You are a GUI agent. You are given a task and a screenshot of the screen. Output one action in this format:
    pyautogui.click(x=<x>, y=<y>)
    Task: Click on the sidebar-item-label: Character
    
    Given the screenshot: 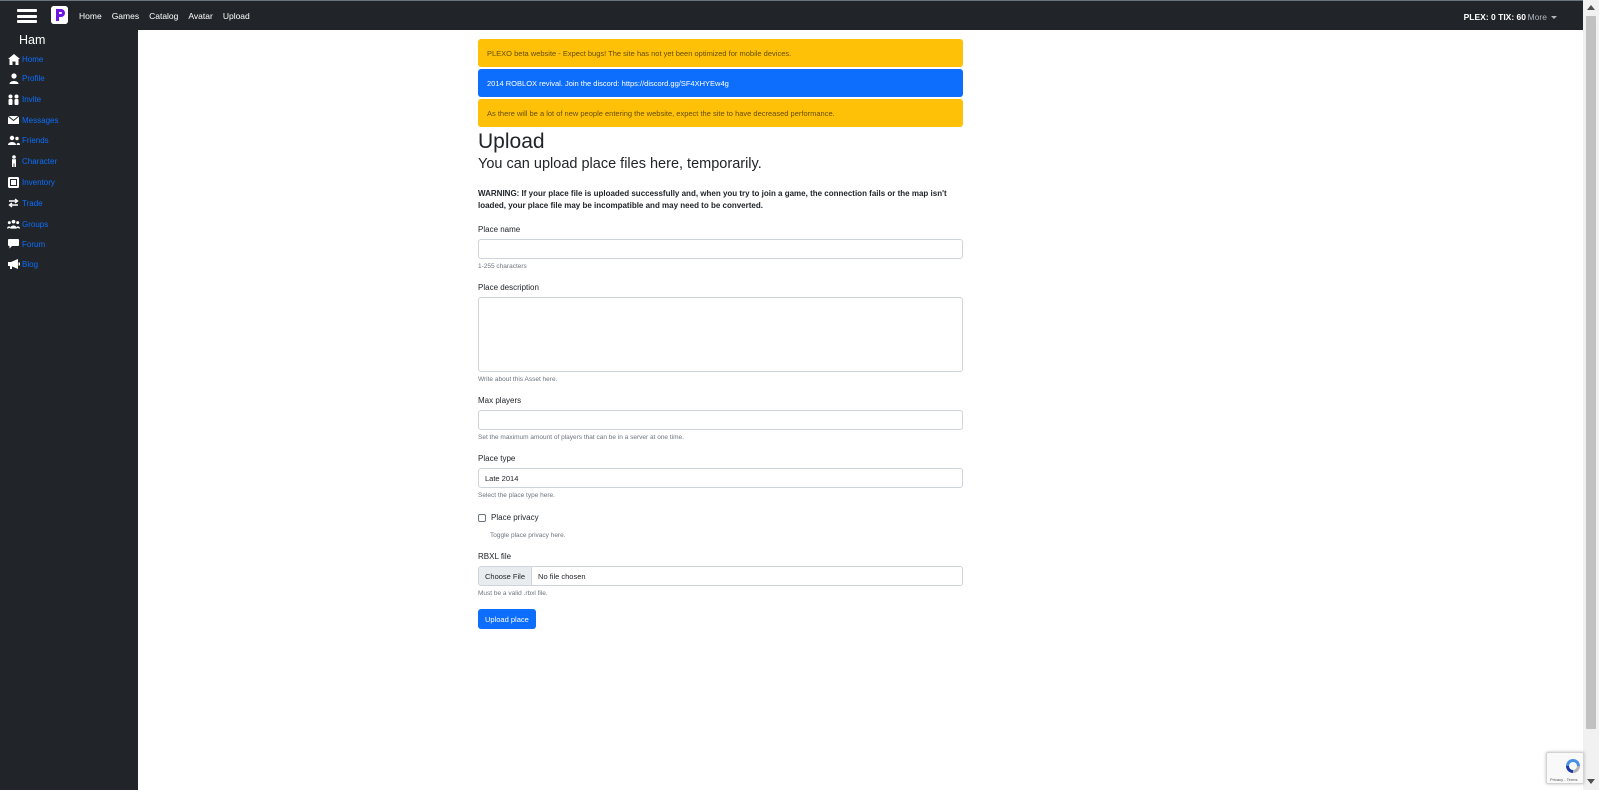 What is the action you would take?
    pyautogui.click(x=40, y=161)
    